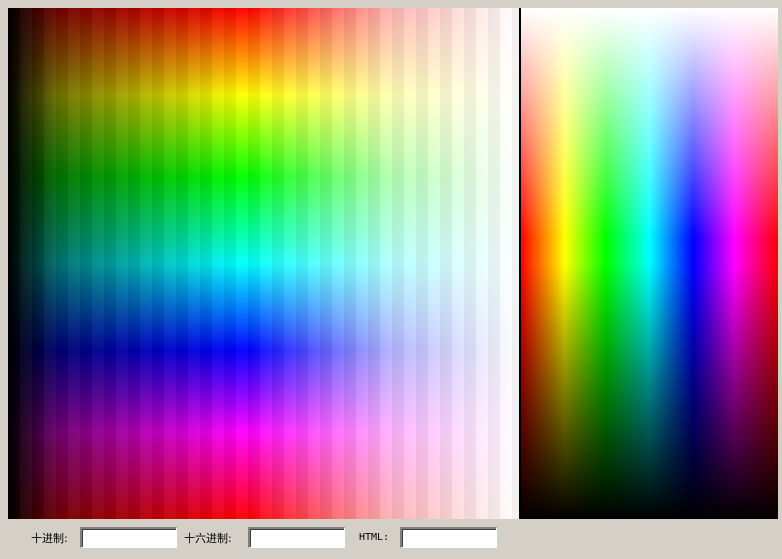 Image resolution: width=782 pixels, height=559 pixels. What do you see at coordinates (128, 537) in the screenshot?
I see `decimal-input` at bounding box center [128, 537].